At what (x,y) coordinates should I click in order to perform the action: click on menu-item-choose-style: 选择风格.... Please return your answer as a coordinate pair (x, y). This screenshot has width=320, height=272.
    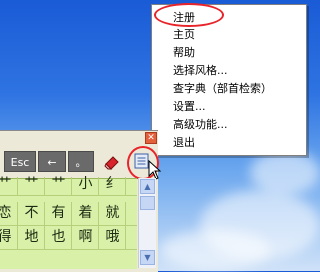
    Looking at the image, I should click on (200, 71).